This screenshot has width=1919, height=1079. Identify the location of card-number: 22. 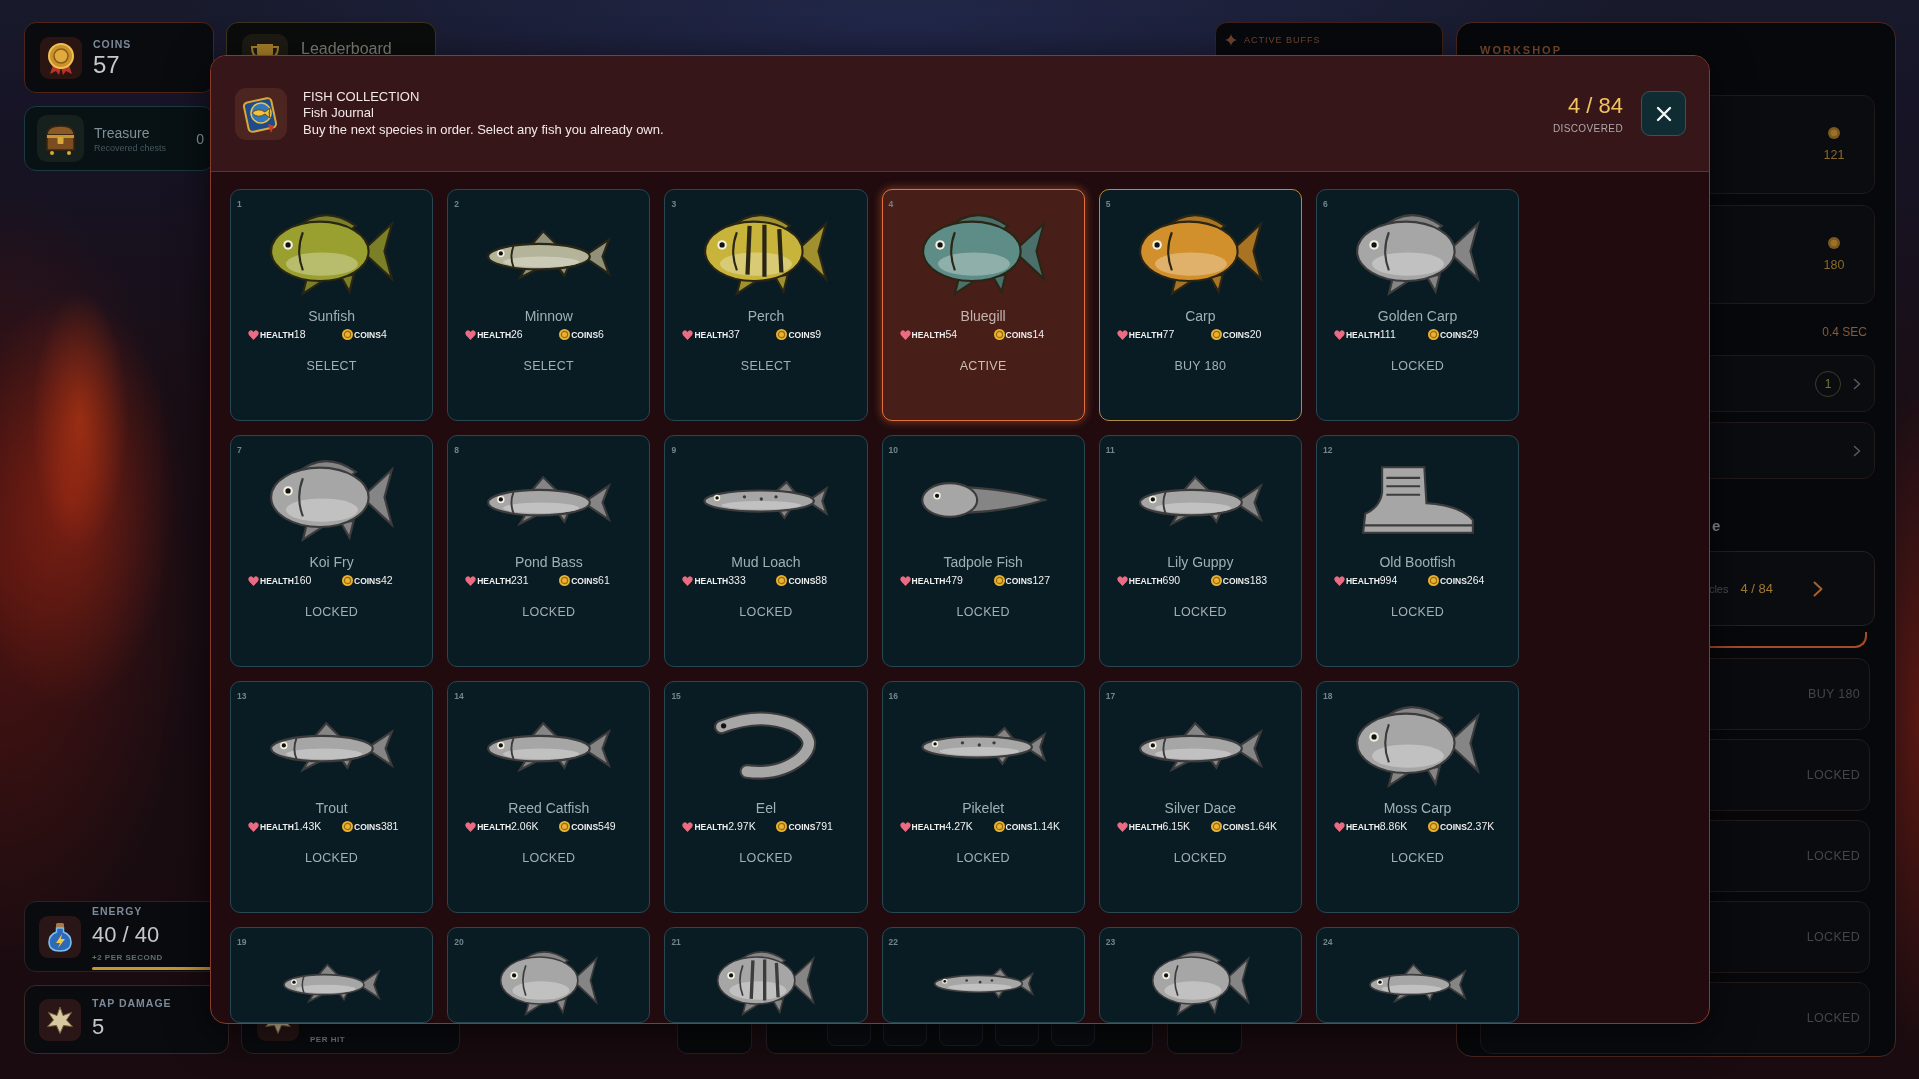
(893, 942).